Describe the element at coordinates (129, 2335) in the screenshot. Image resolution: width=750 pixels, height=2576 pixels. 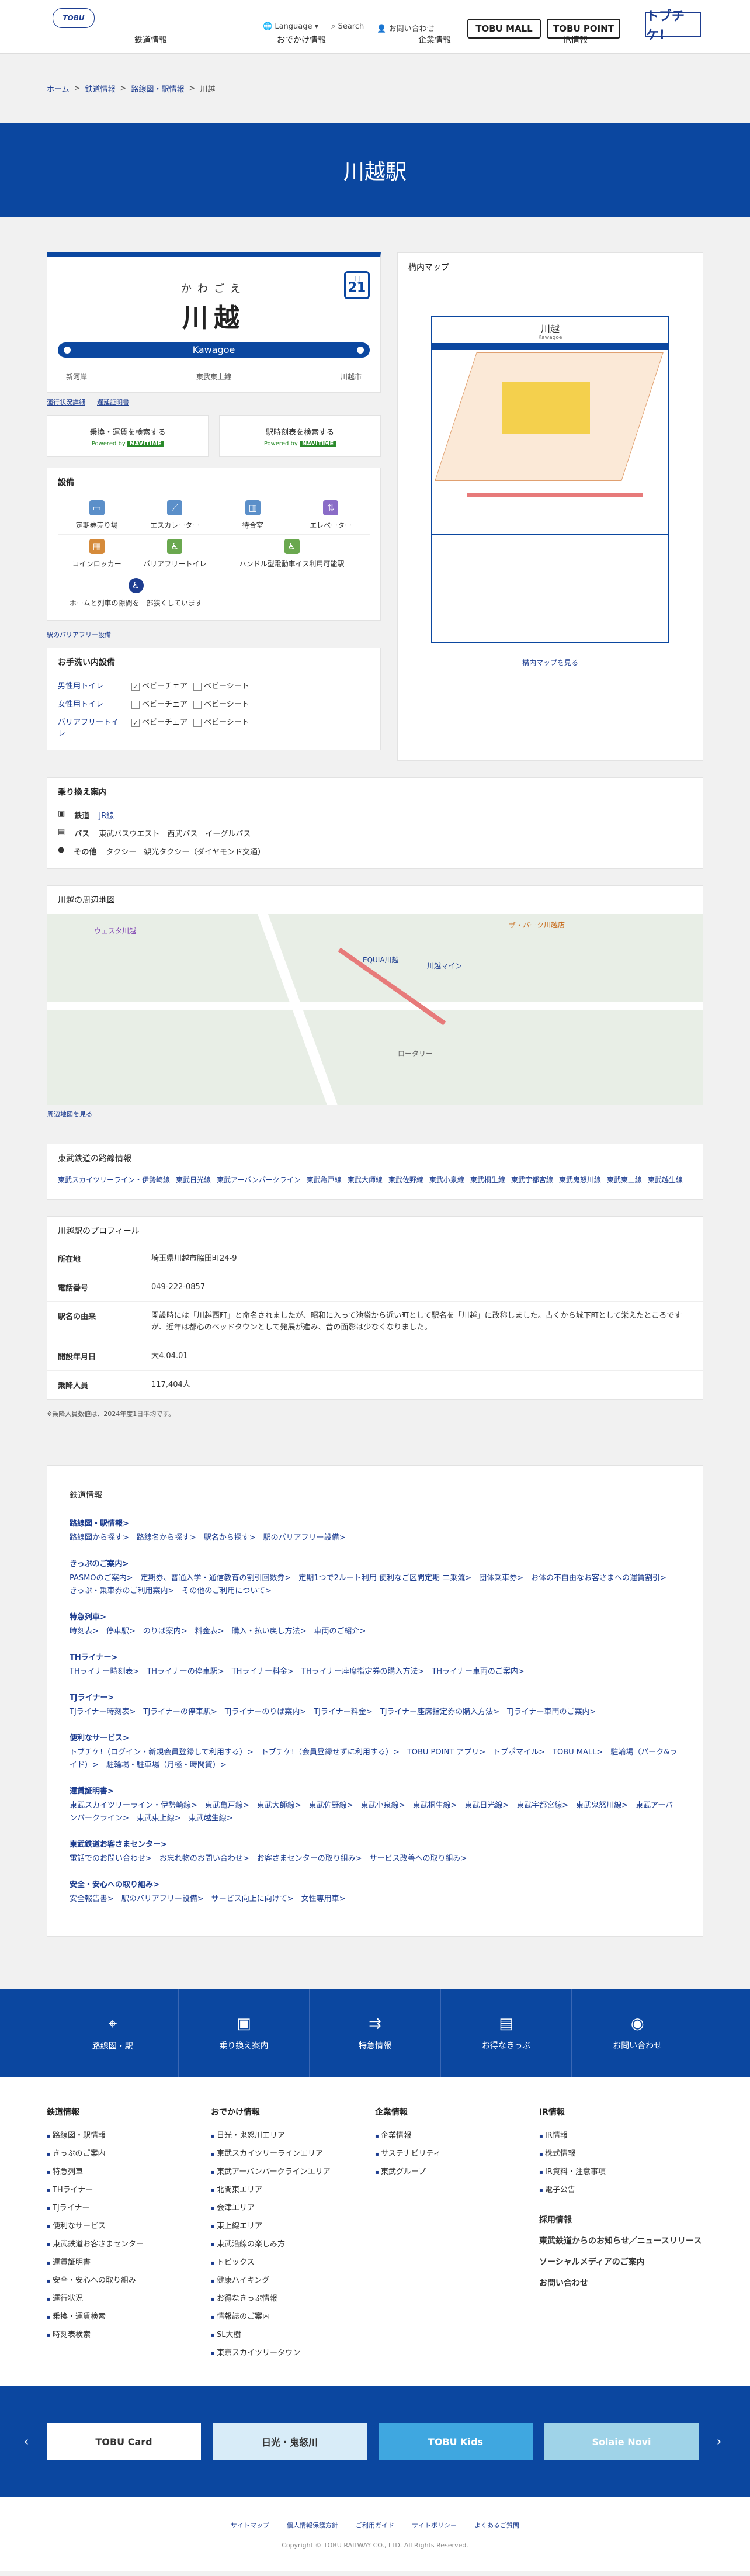
I see `footer-link: 時刻表検索` at that location.